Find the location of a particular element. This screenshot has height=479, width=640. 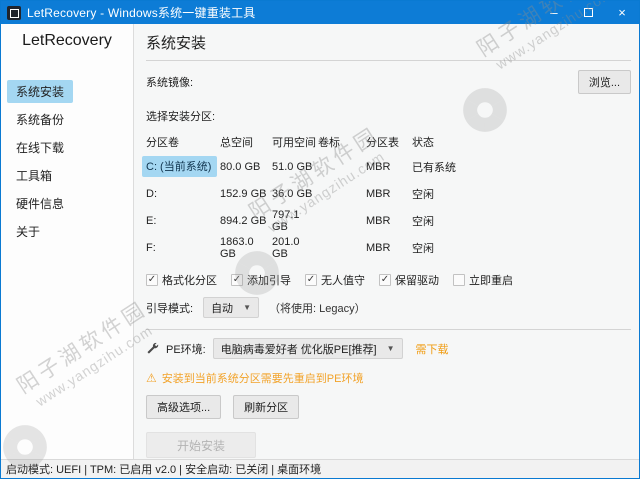

table-row-c-status: 已有系统 is located at coordinates (434, 167).